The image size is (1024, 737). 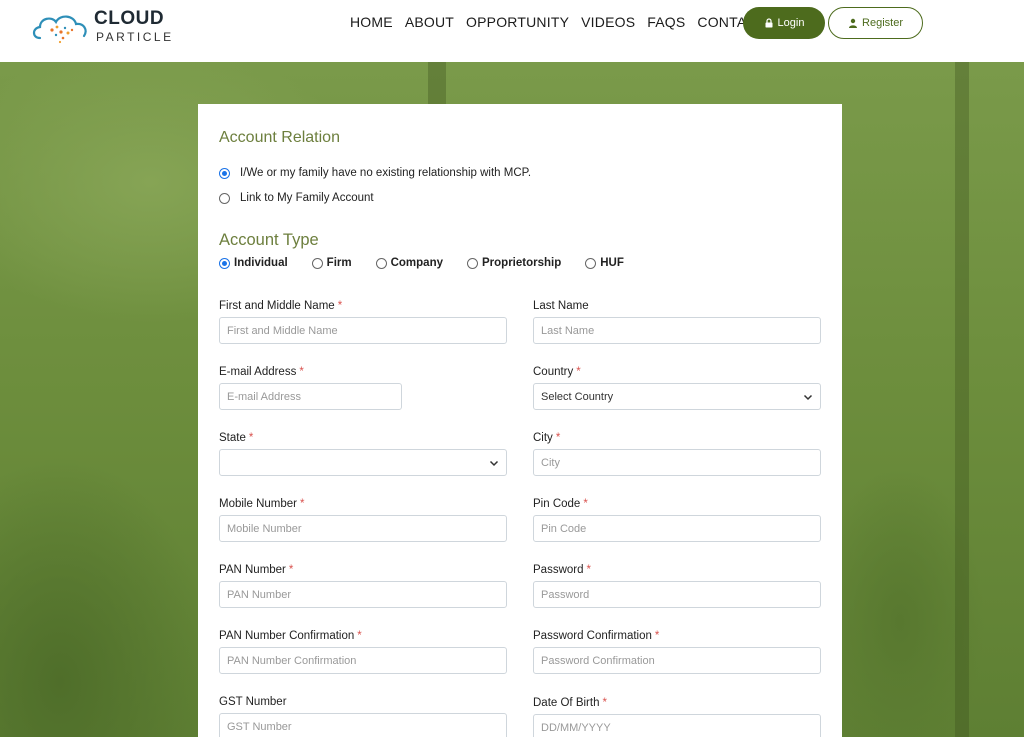 I want to click on nav-home: HOME, so click(x=371, y=22).